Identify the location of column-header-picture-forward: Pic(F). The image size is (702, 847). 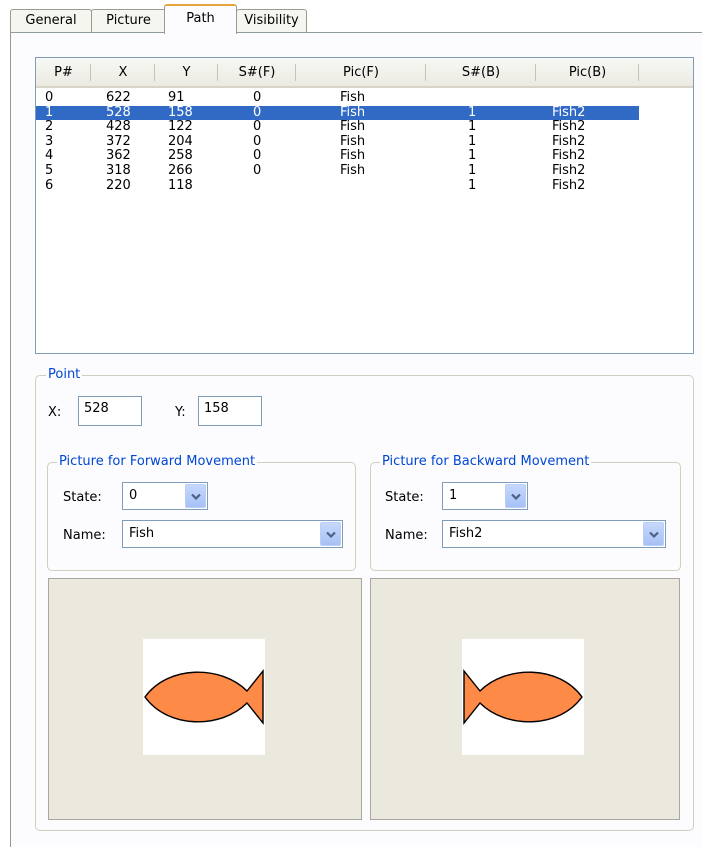
(361, 72).